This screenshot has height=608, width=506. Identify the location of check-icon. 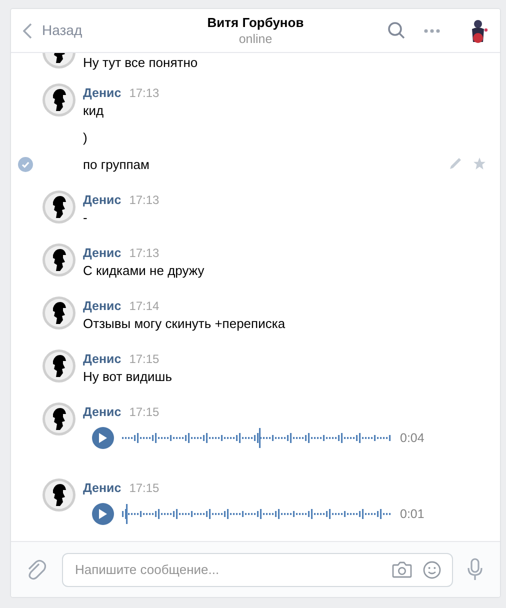
(25, 164).